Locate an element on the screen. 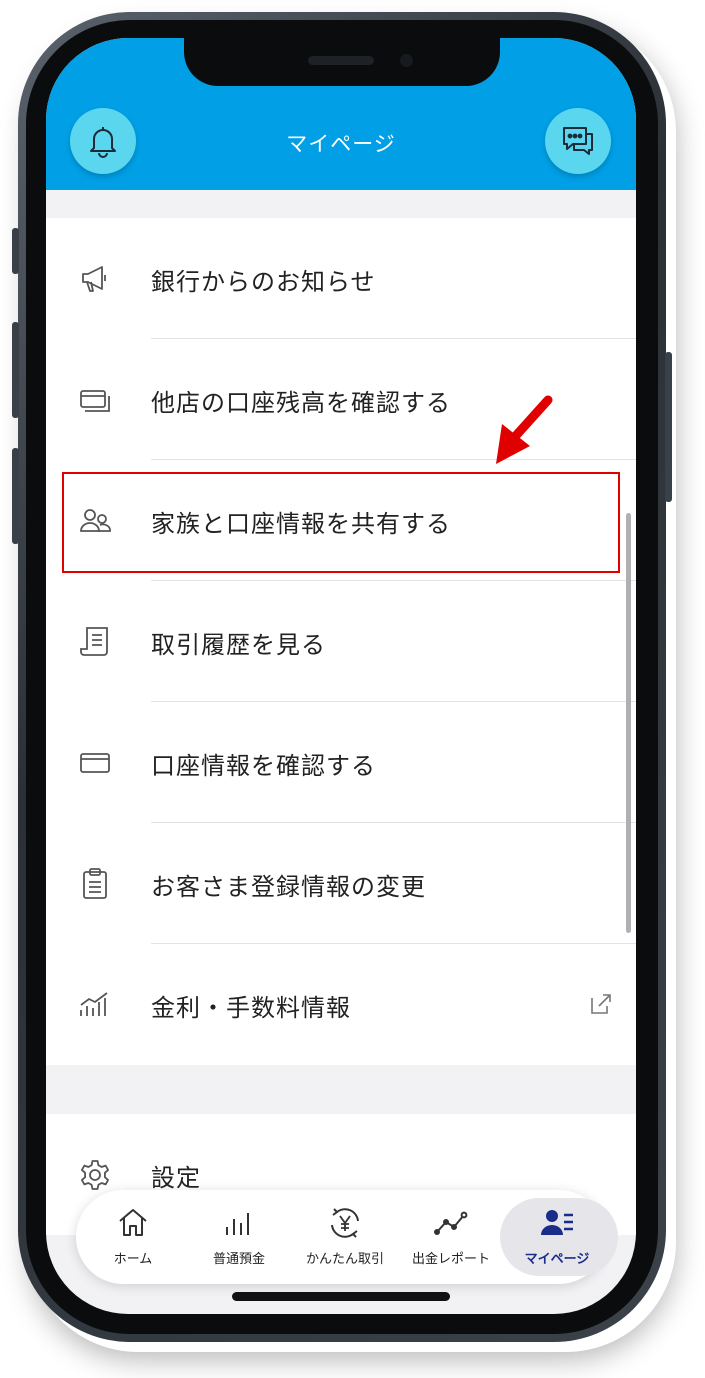 The height and width of the screenshot is (1378, 705). menu-item-account-info: 口座情報を確認する is located at coordinates (341, 762).